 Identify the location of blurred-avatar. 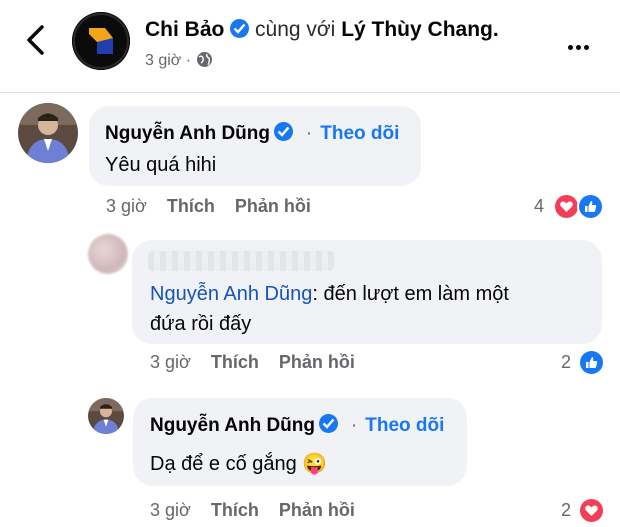
(108, 254).